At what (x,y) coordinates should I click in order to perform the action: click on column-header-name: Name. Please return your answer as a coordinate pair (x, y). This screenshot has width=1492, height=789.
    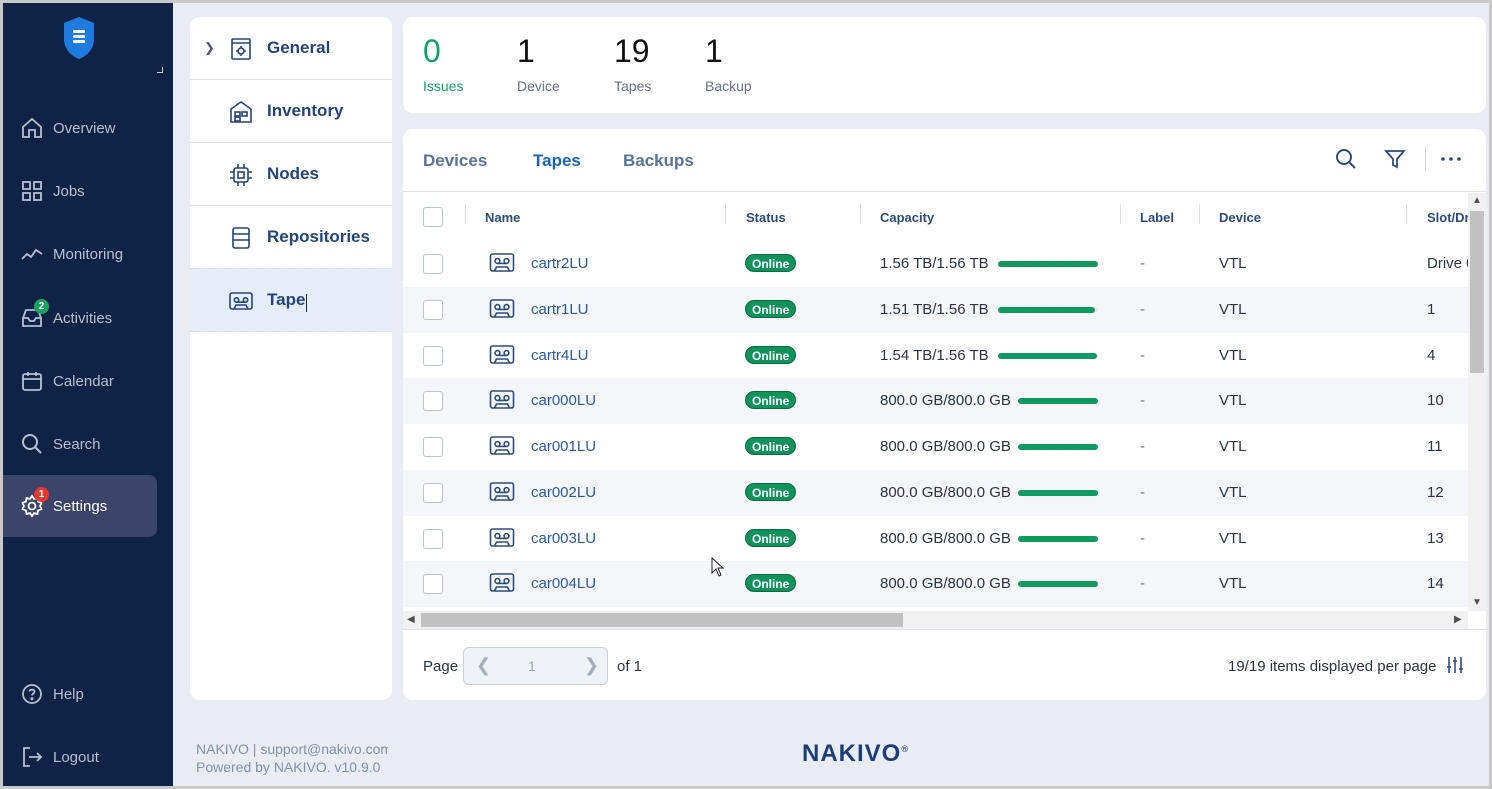
    Looking at the image, I should click on (502, 217).